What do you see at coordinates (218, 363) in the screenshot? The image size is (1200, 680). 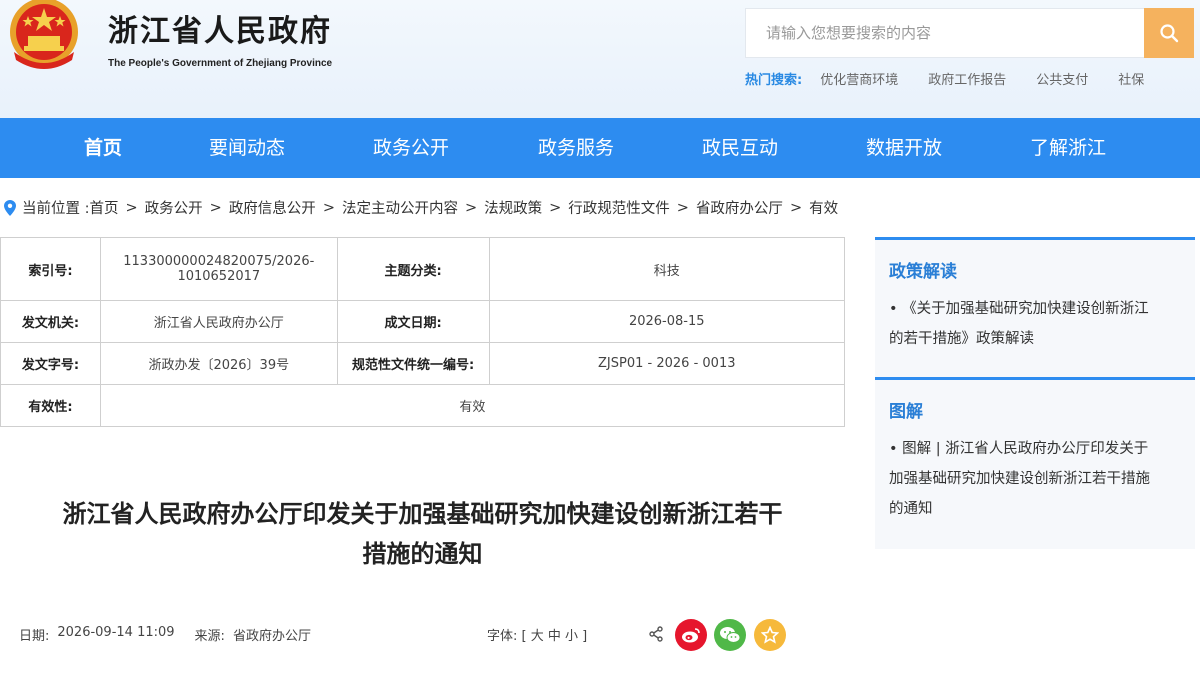 I see `docno-value: 浙政办发〔2026〕39号` at bounding box center [218, 363].